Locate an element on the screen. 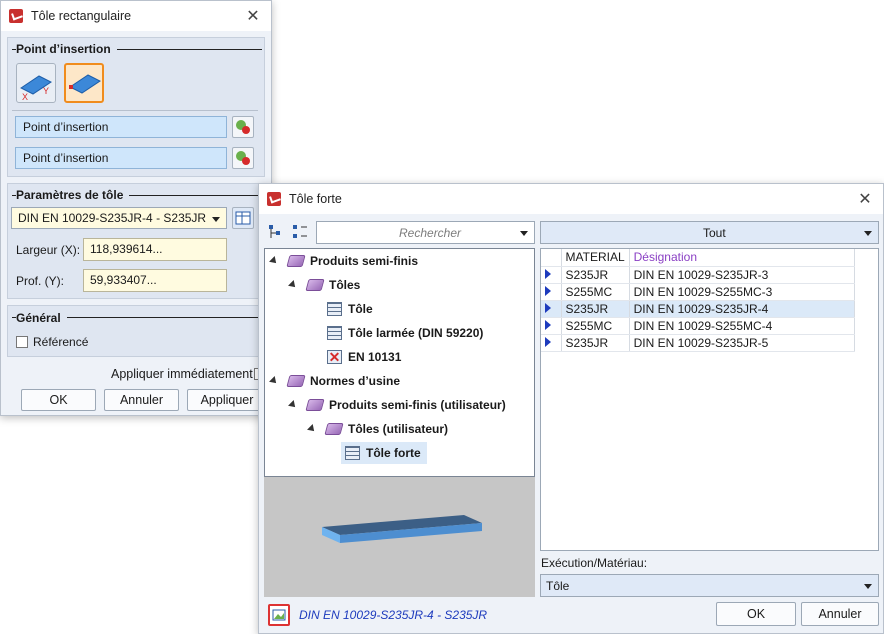 This screenshot has width=884, height=634. insertion-mode-point-button is located at coordinates (84, 83).